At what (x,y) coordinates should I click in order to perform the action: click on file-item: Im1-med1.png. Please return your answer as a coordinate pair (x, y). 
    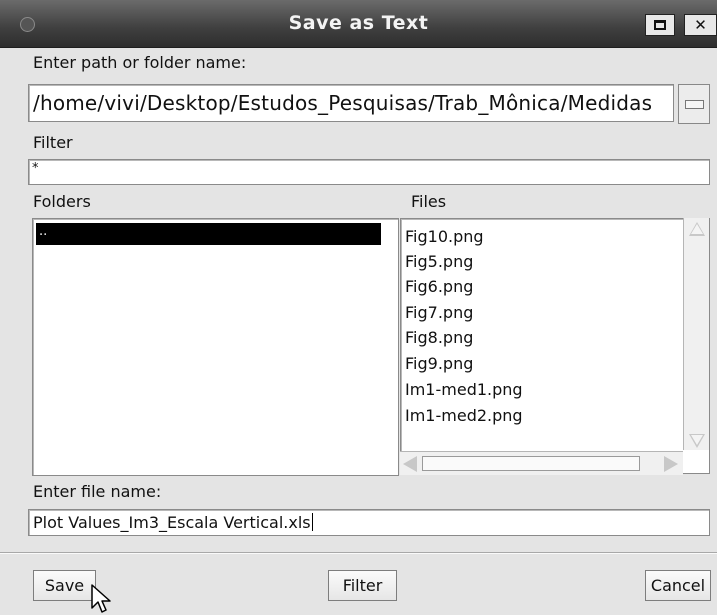
    Looking at the image, I should click on (464, 389).